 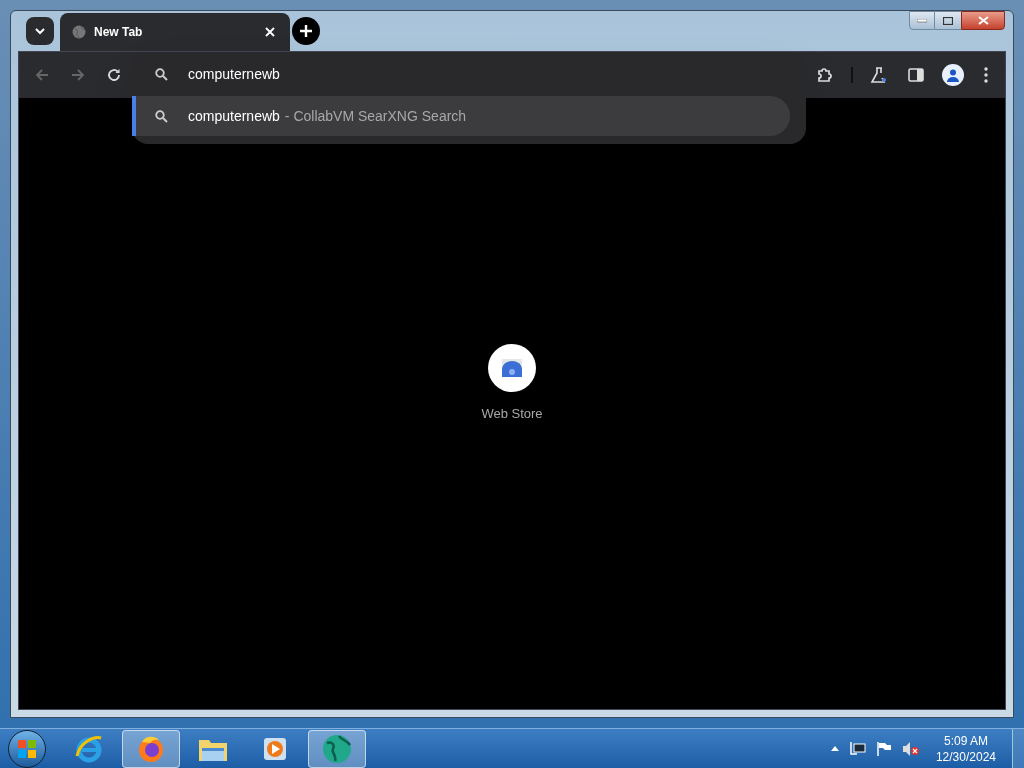 I want to click on person-icon, so click(x=953, y=75).